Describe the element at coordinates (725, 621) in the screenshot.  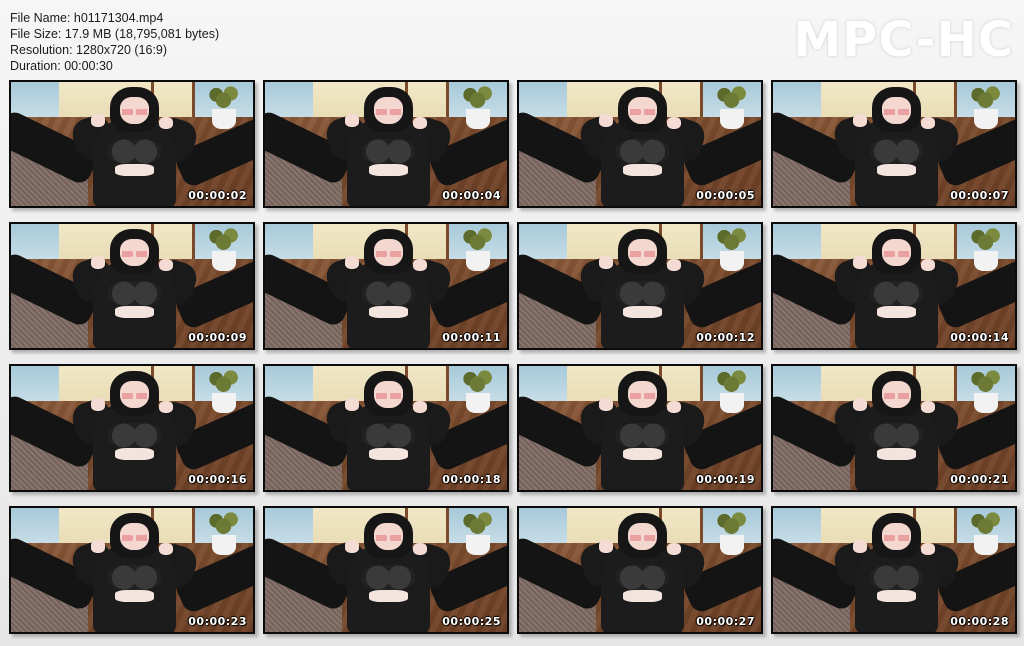
I see `thumbnail-timestamp: 00:00:27` at that location.